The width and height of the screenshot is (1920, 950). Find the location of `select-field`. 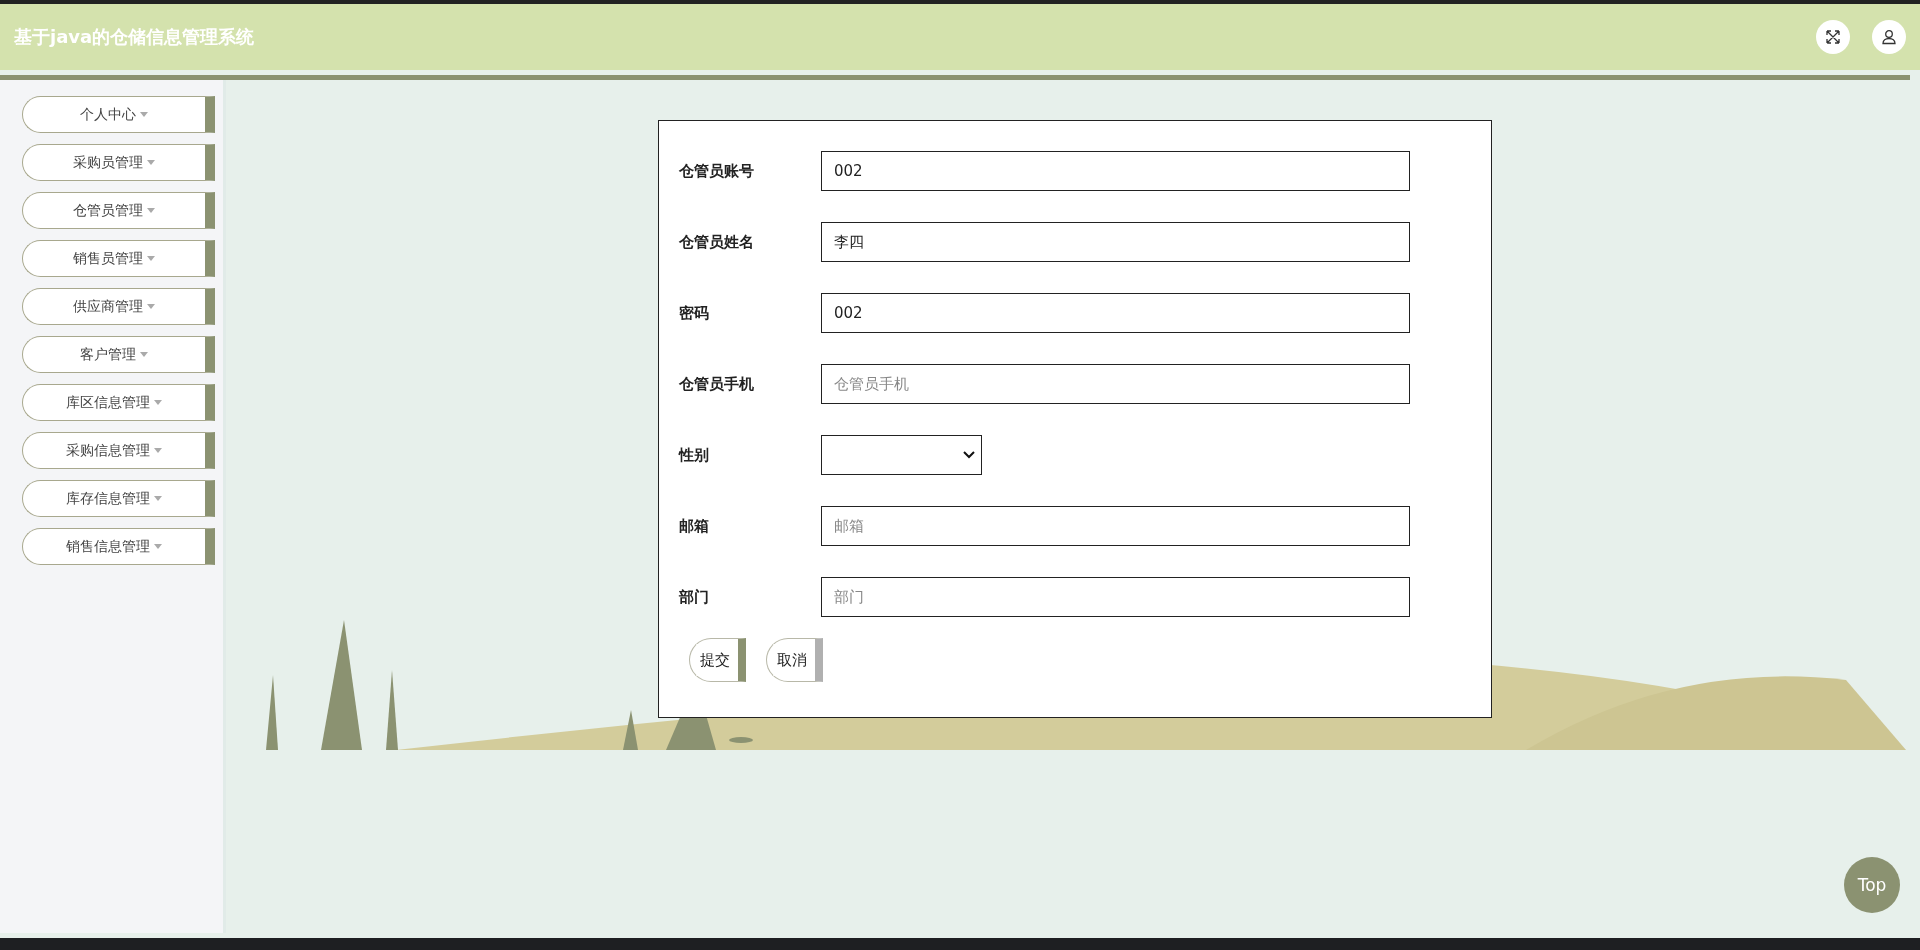

select-field is located at coordinates (901, 455).